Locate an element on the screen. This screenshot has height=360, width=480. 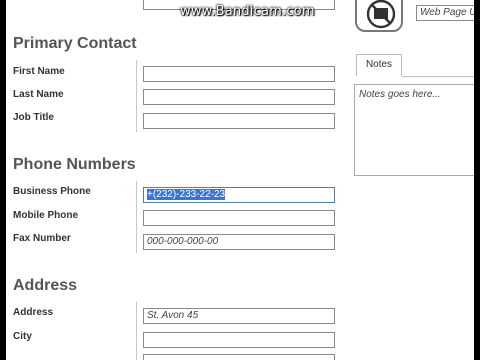
section-title-primary-contact: Primary Contact is located at coordinates (75, 43).